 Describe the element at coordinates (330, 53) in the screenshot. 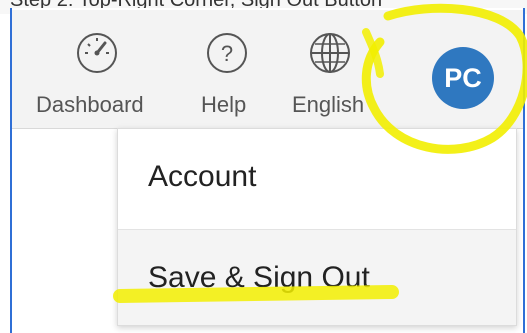

I see `globe-icon` at that location.